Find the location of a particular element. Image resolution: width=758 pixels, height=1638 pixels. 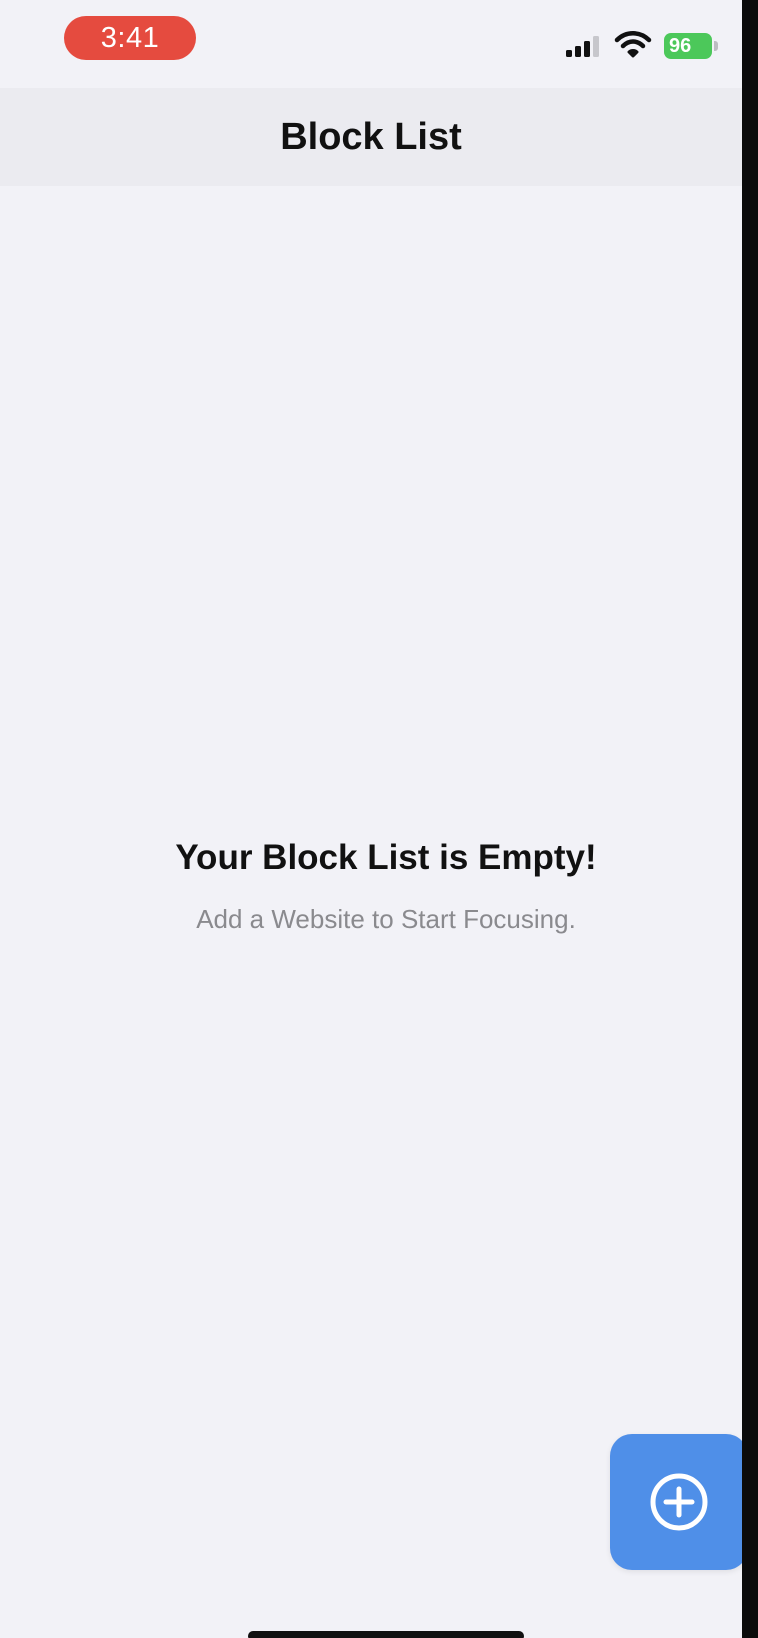

battery-level: 96 is located at coordinates (688, 46).